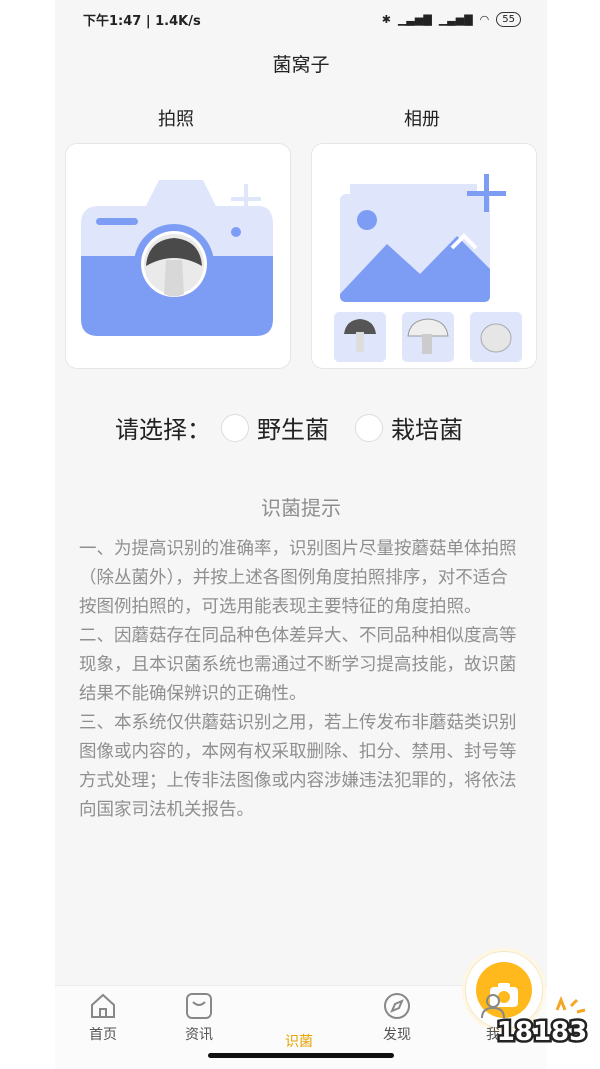 The width and height of the screenshot is (600, 1069). What do you see at coordinates (414, 19) in the screenshot?
I see `signal-icon: ▁▃▅▇` at bounding box center [414, 19].